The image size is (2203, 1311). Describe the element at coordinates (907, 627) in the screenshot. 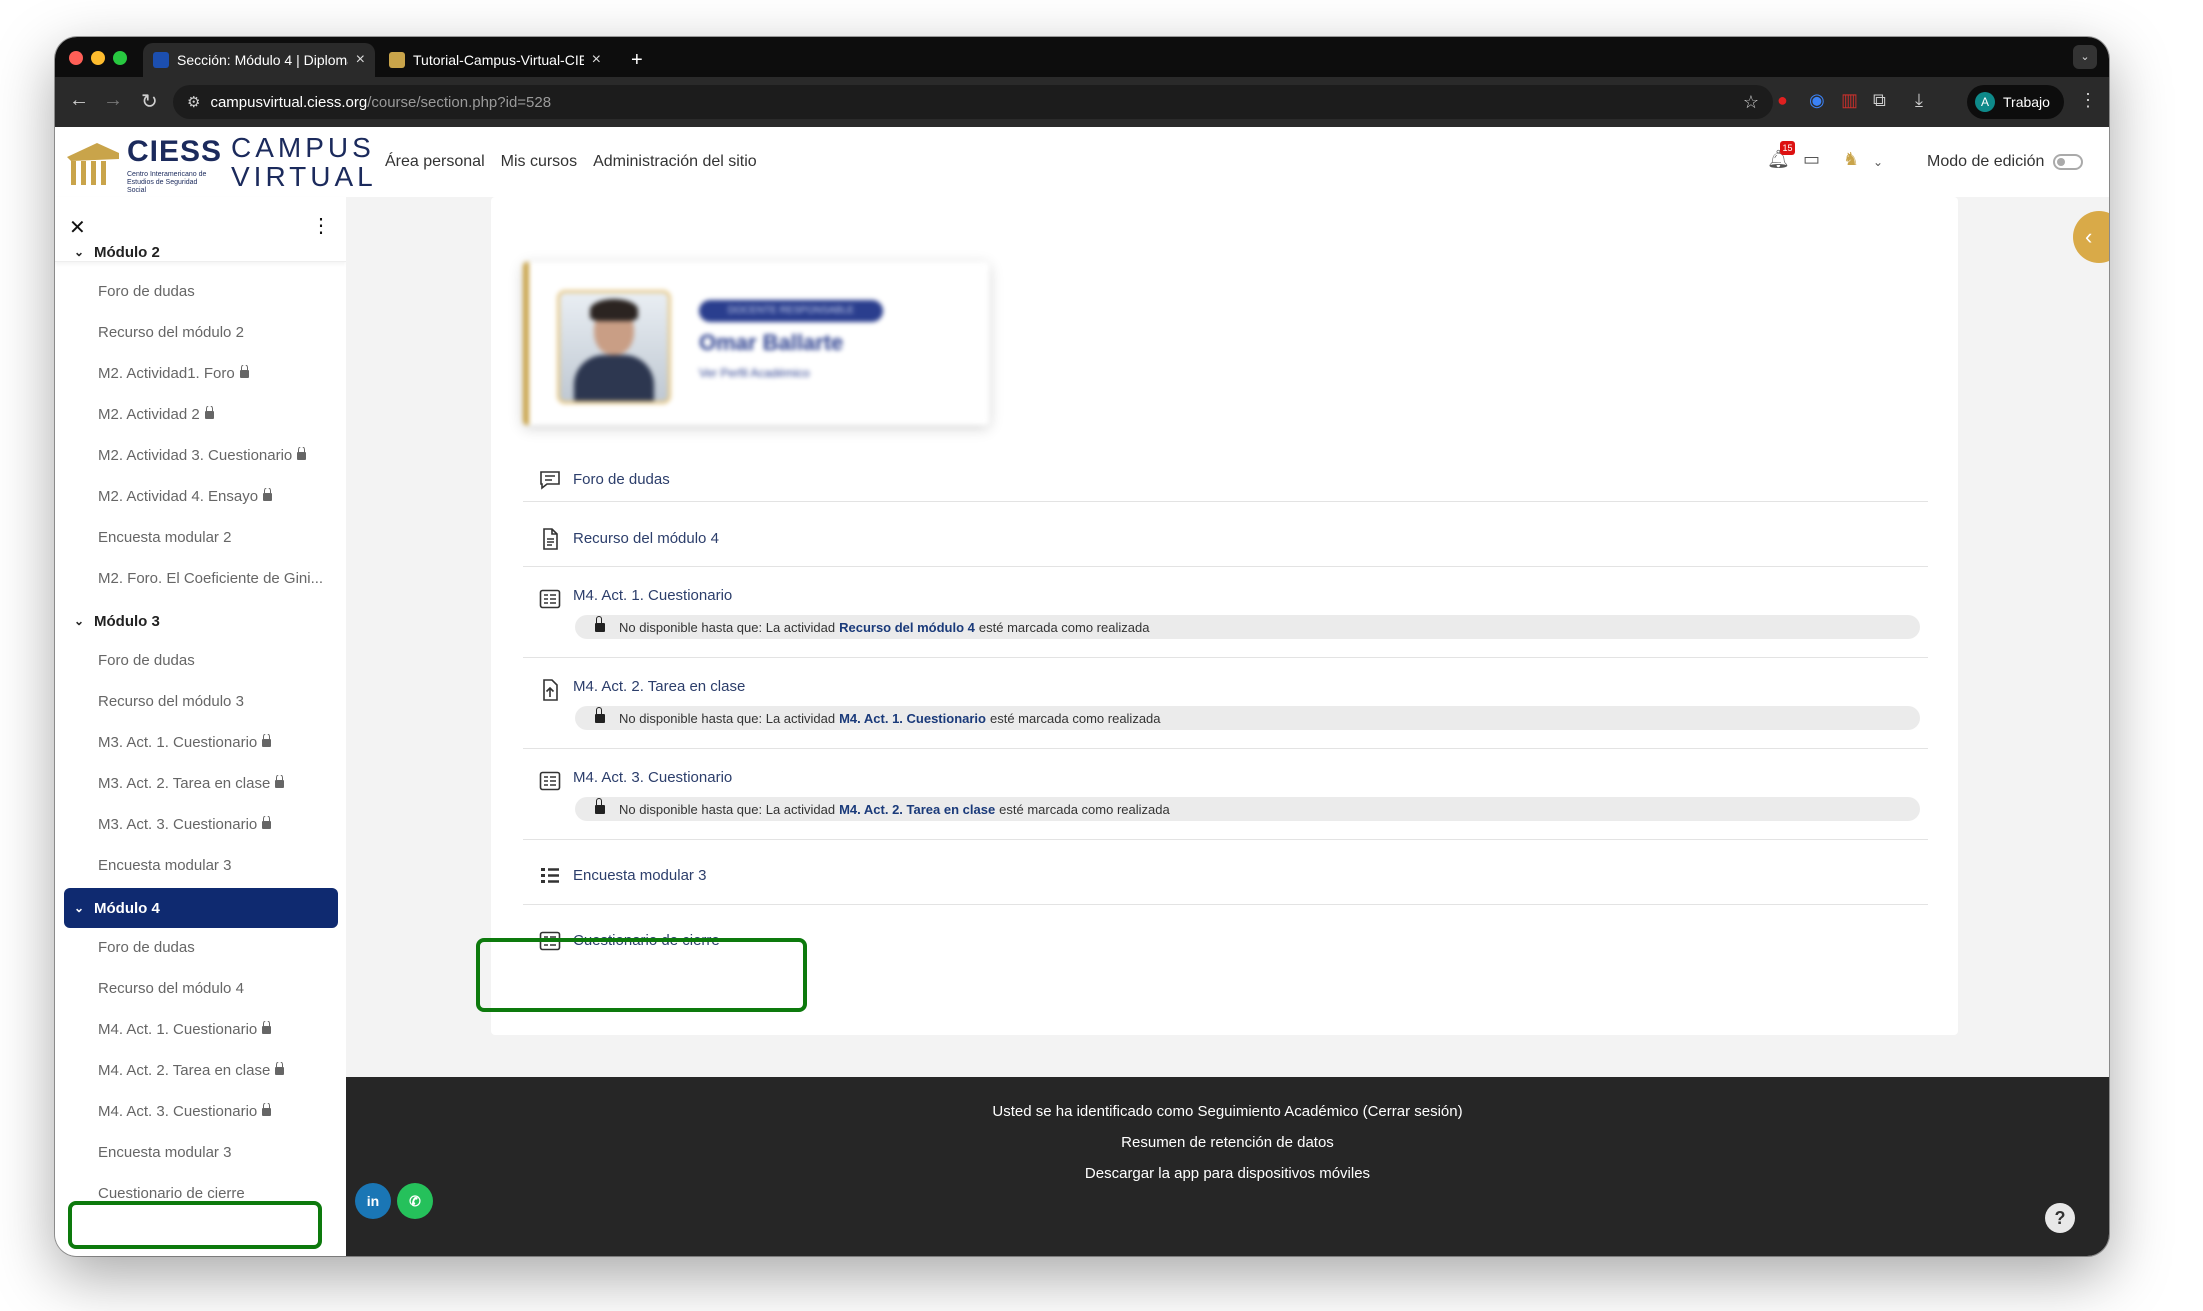

I see `restriction-activity-link: Recurso del módulo 4` at that location.